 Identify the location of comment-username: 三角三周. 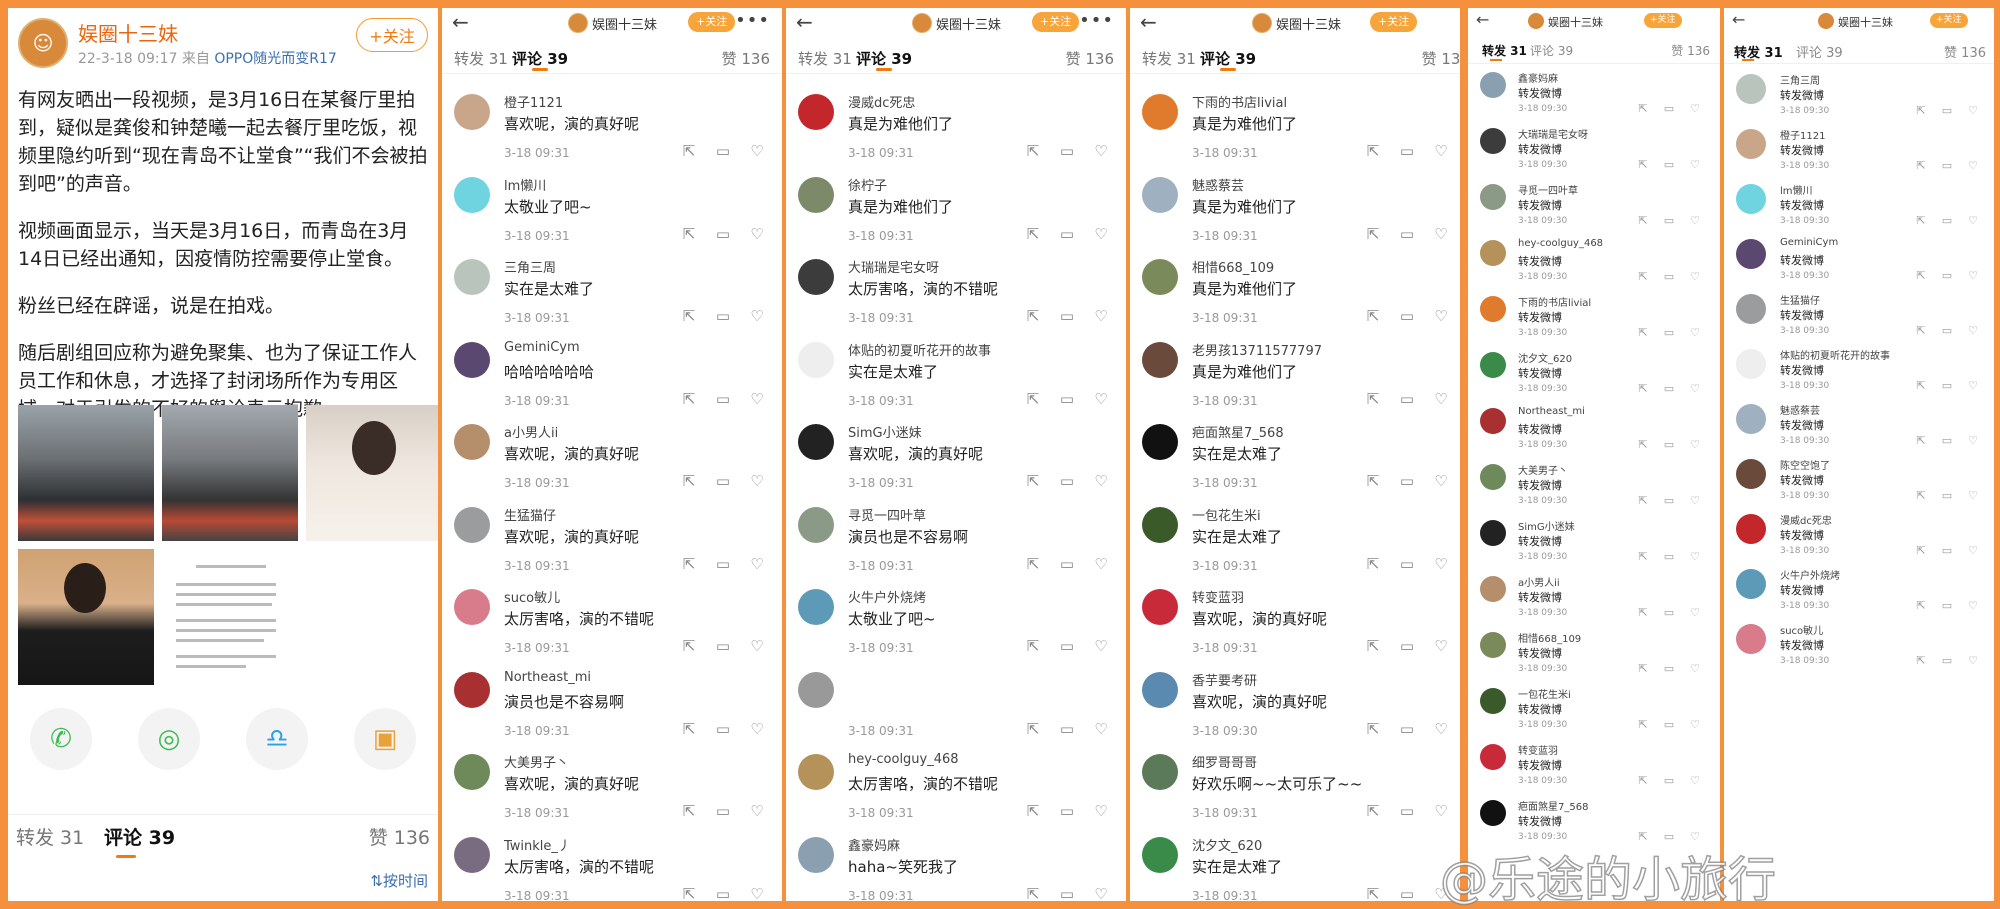
(530, 266).